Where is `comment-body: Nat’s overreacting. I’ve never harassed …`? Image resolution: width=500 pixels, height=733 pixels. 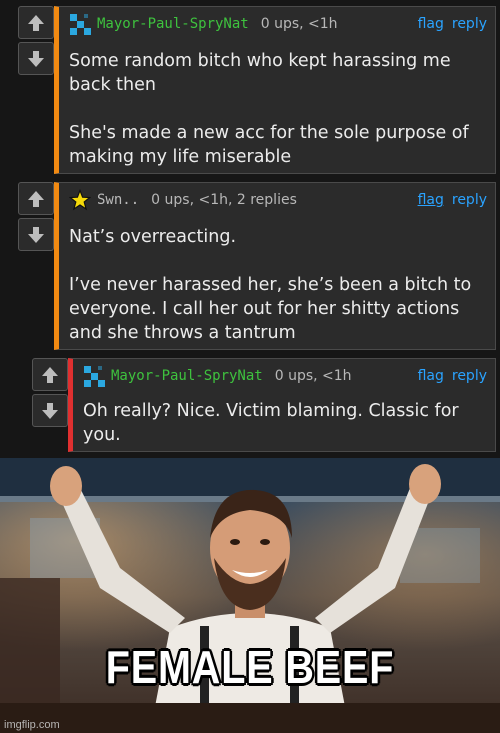 comment-body: Nat’s overreacting. I’ve never harassed … is located at coordinates (276, 285).